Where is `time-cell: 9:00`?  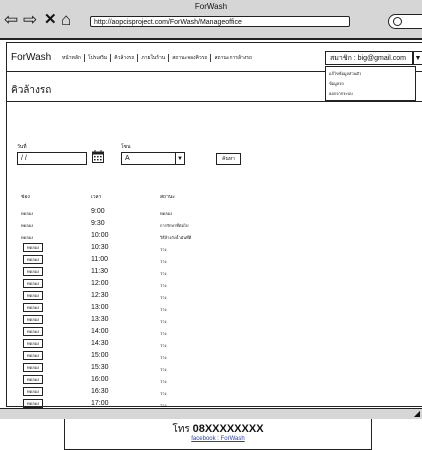
time-cell: 9:00 is located at coordinates (98, 211).